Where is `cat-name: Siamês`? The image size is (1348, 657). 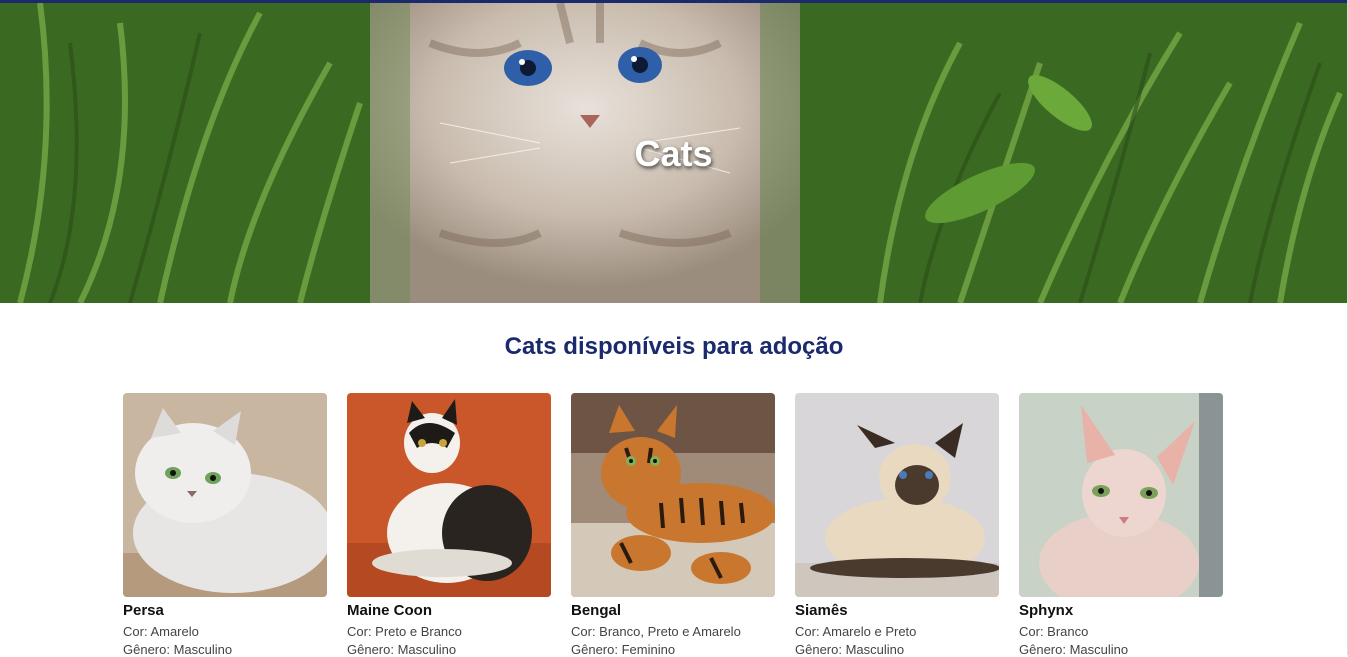
cat-name: Siamês is located at coordinates (821, 610).